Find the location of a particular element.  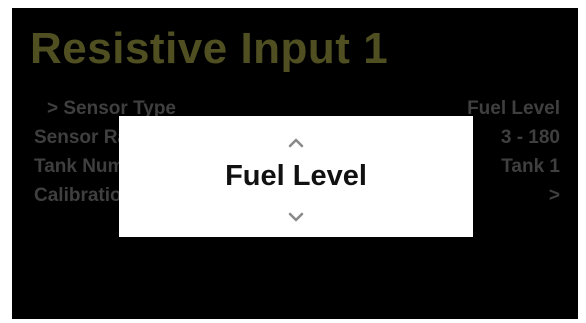

menu-item-value: 3 - 180 is located at coordinates (530, 137).